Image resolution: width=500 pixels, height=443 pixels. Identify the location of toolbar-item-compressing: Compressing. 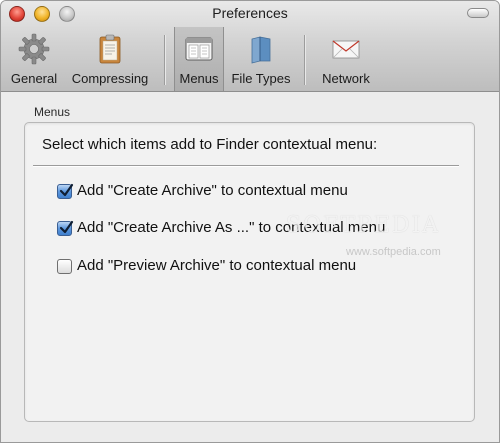
(110, 59).